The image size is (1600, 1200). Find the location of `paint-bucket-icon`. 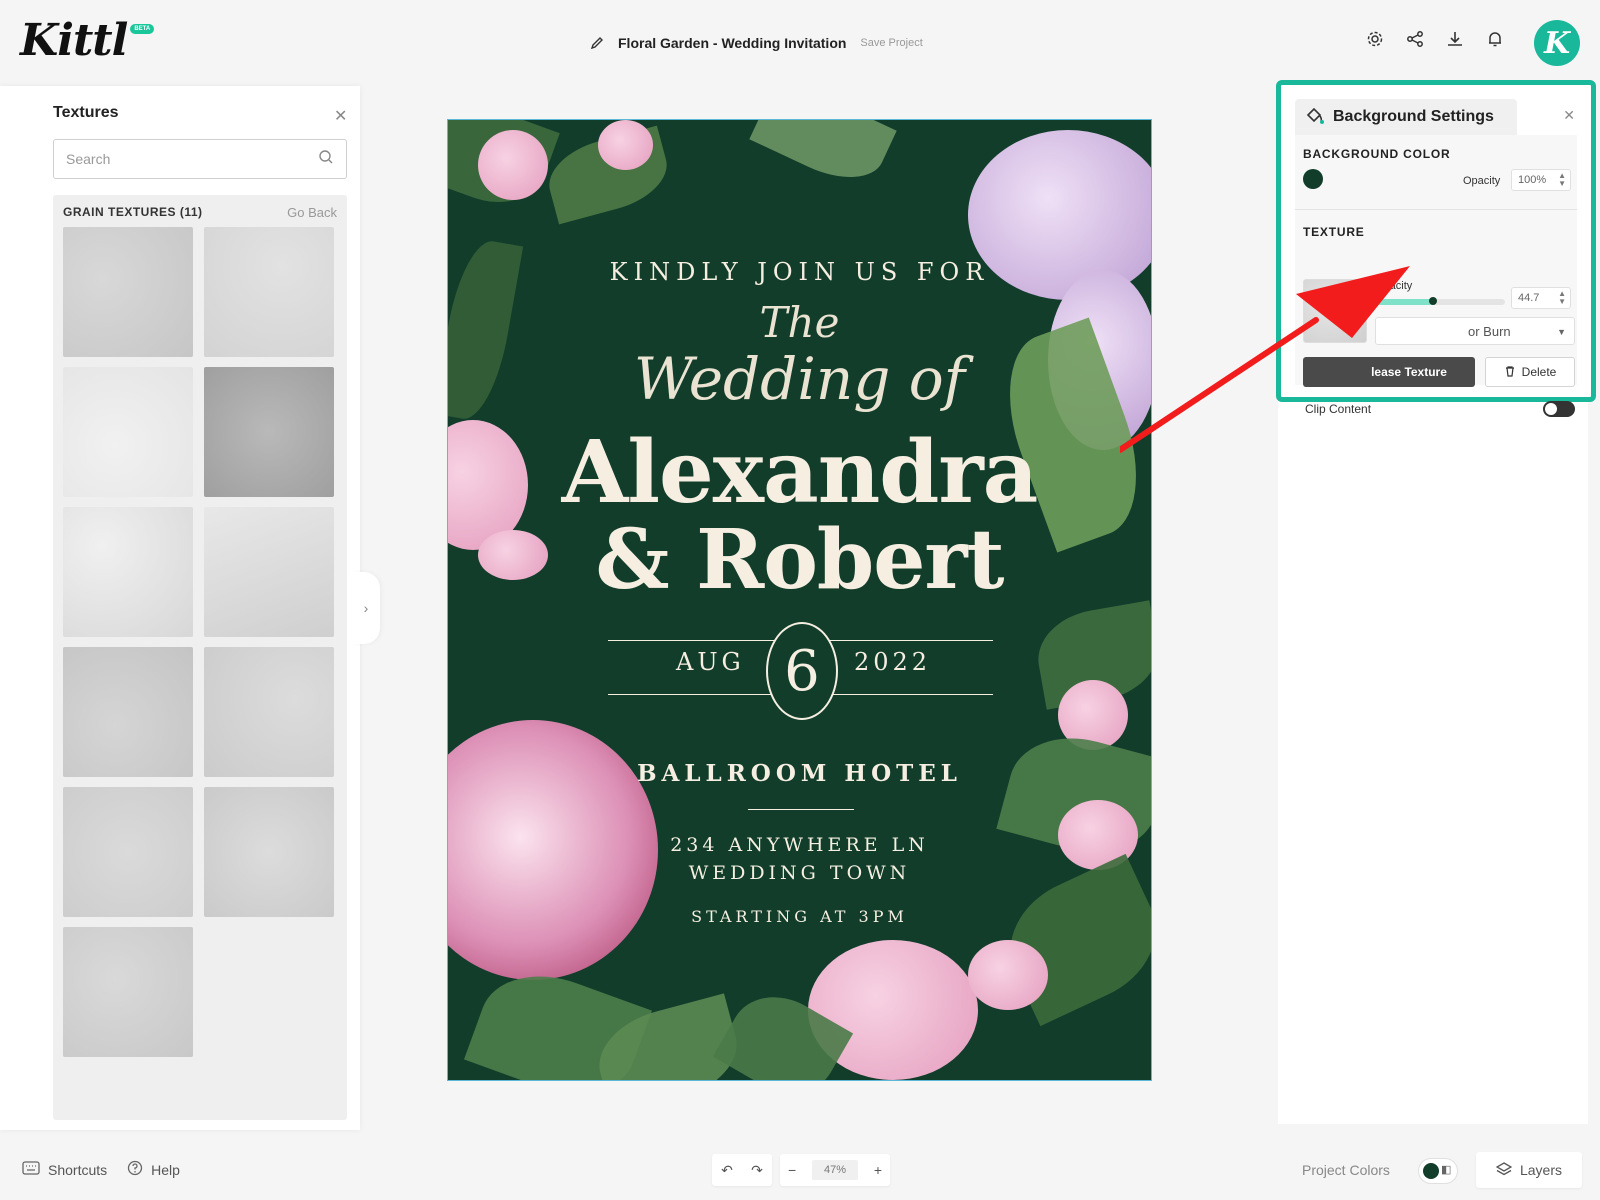

paint-bucket-icon is located at coordinates (1315, 117).